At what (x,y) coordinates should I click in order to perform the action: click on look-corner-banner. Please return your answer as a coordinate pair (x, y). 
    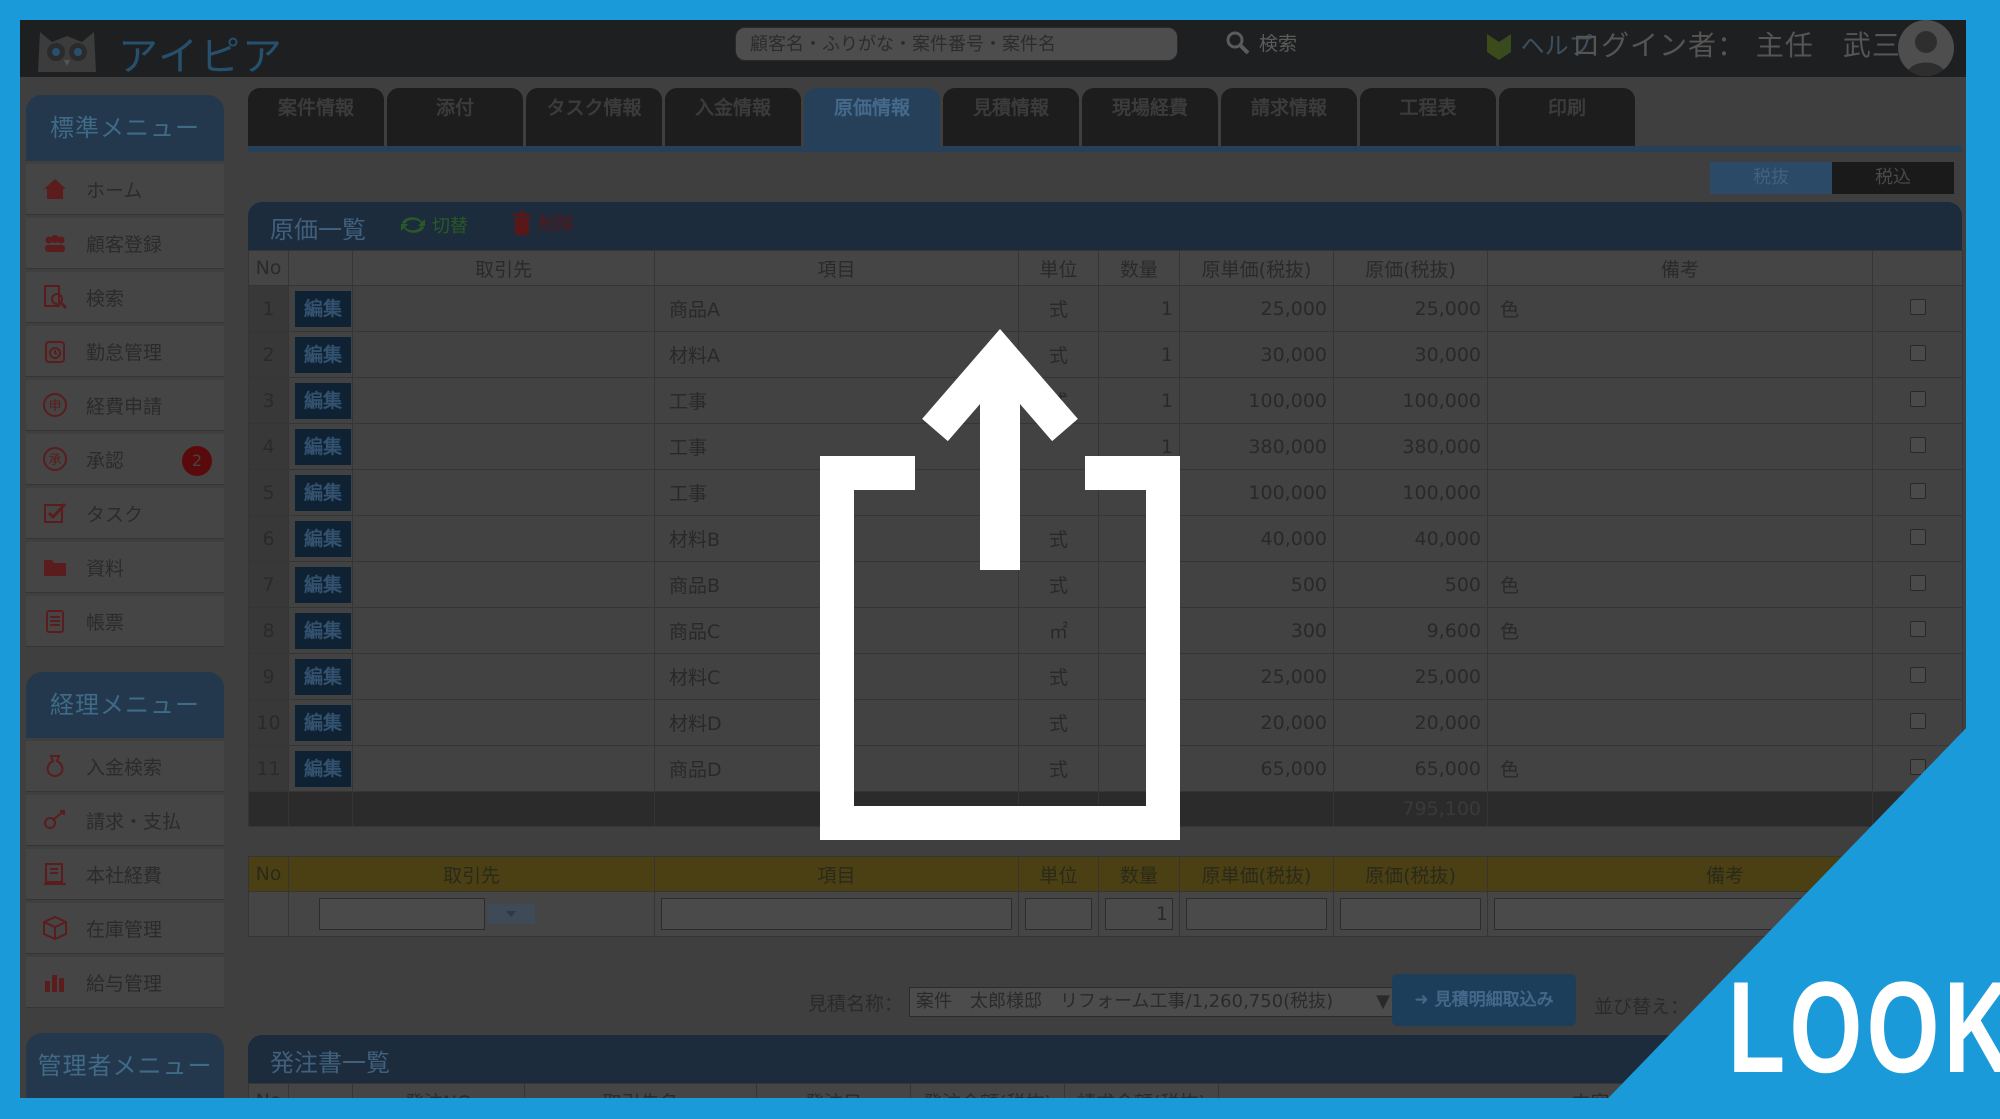
    Looking at the image, I should click on (1794, 906).